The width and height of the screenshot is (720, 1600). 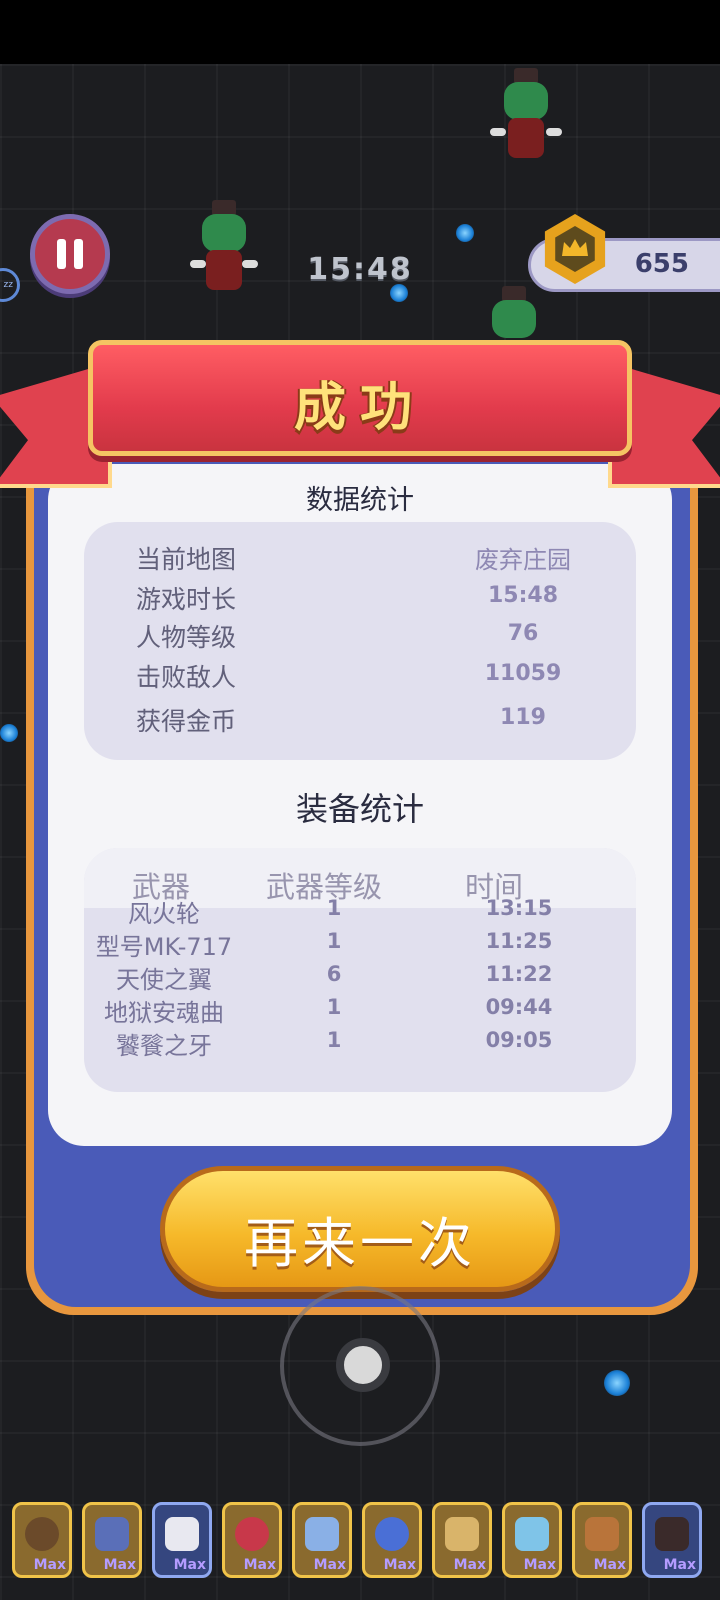 What do you see at coordinates (360, 911) in the screenshot?
I see `table-row: 风火轮 1 13:15` at bounding box center [360, 911].